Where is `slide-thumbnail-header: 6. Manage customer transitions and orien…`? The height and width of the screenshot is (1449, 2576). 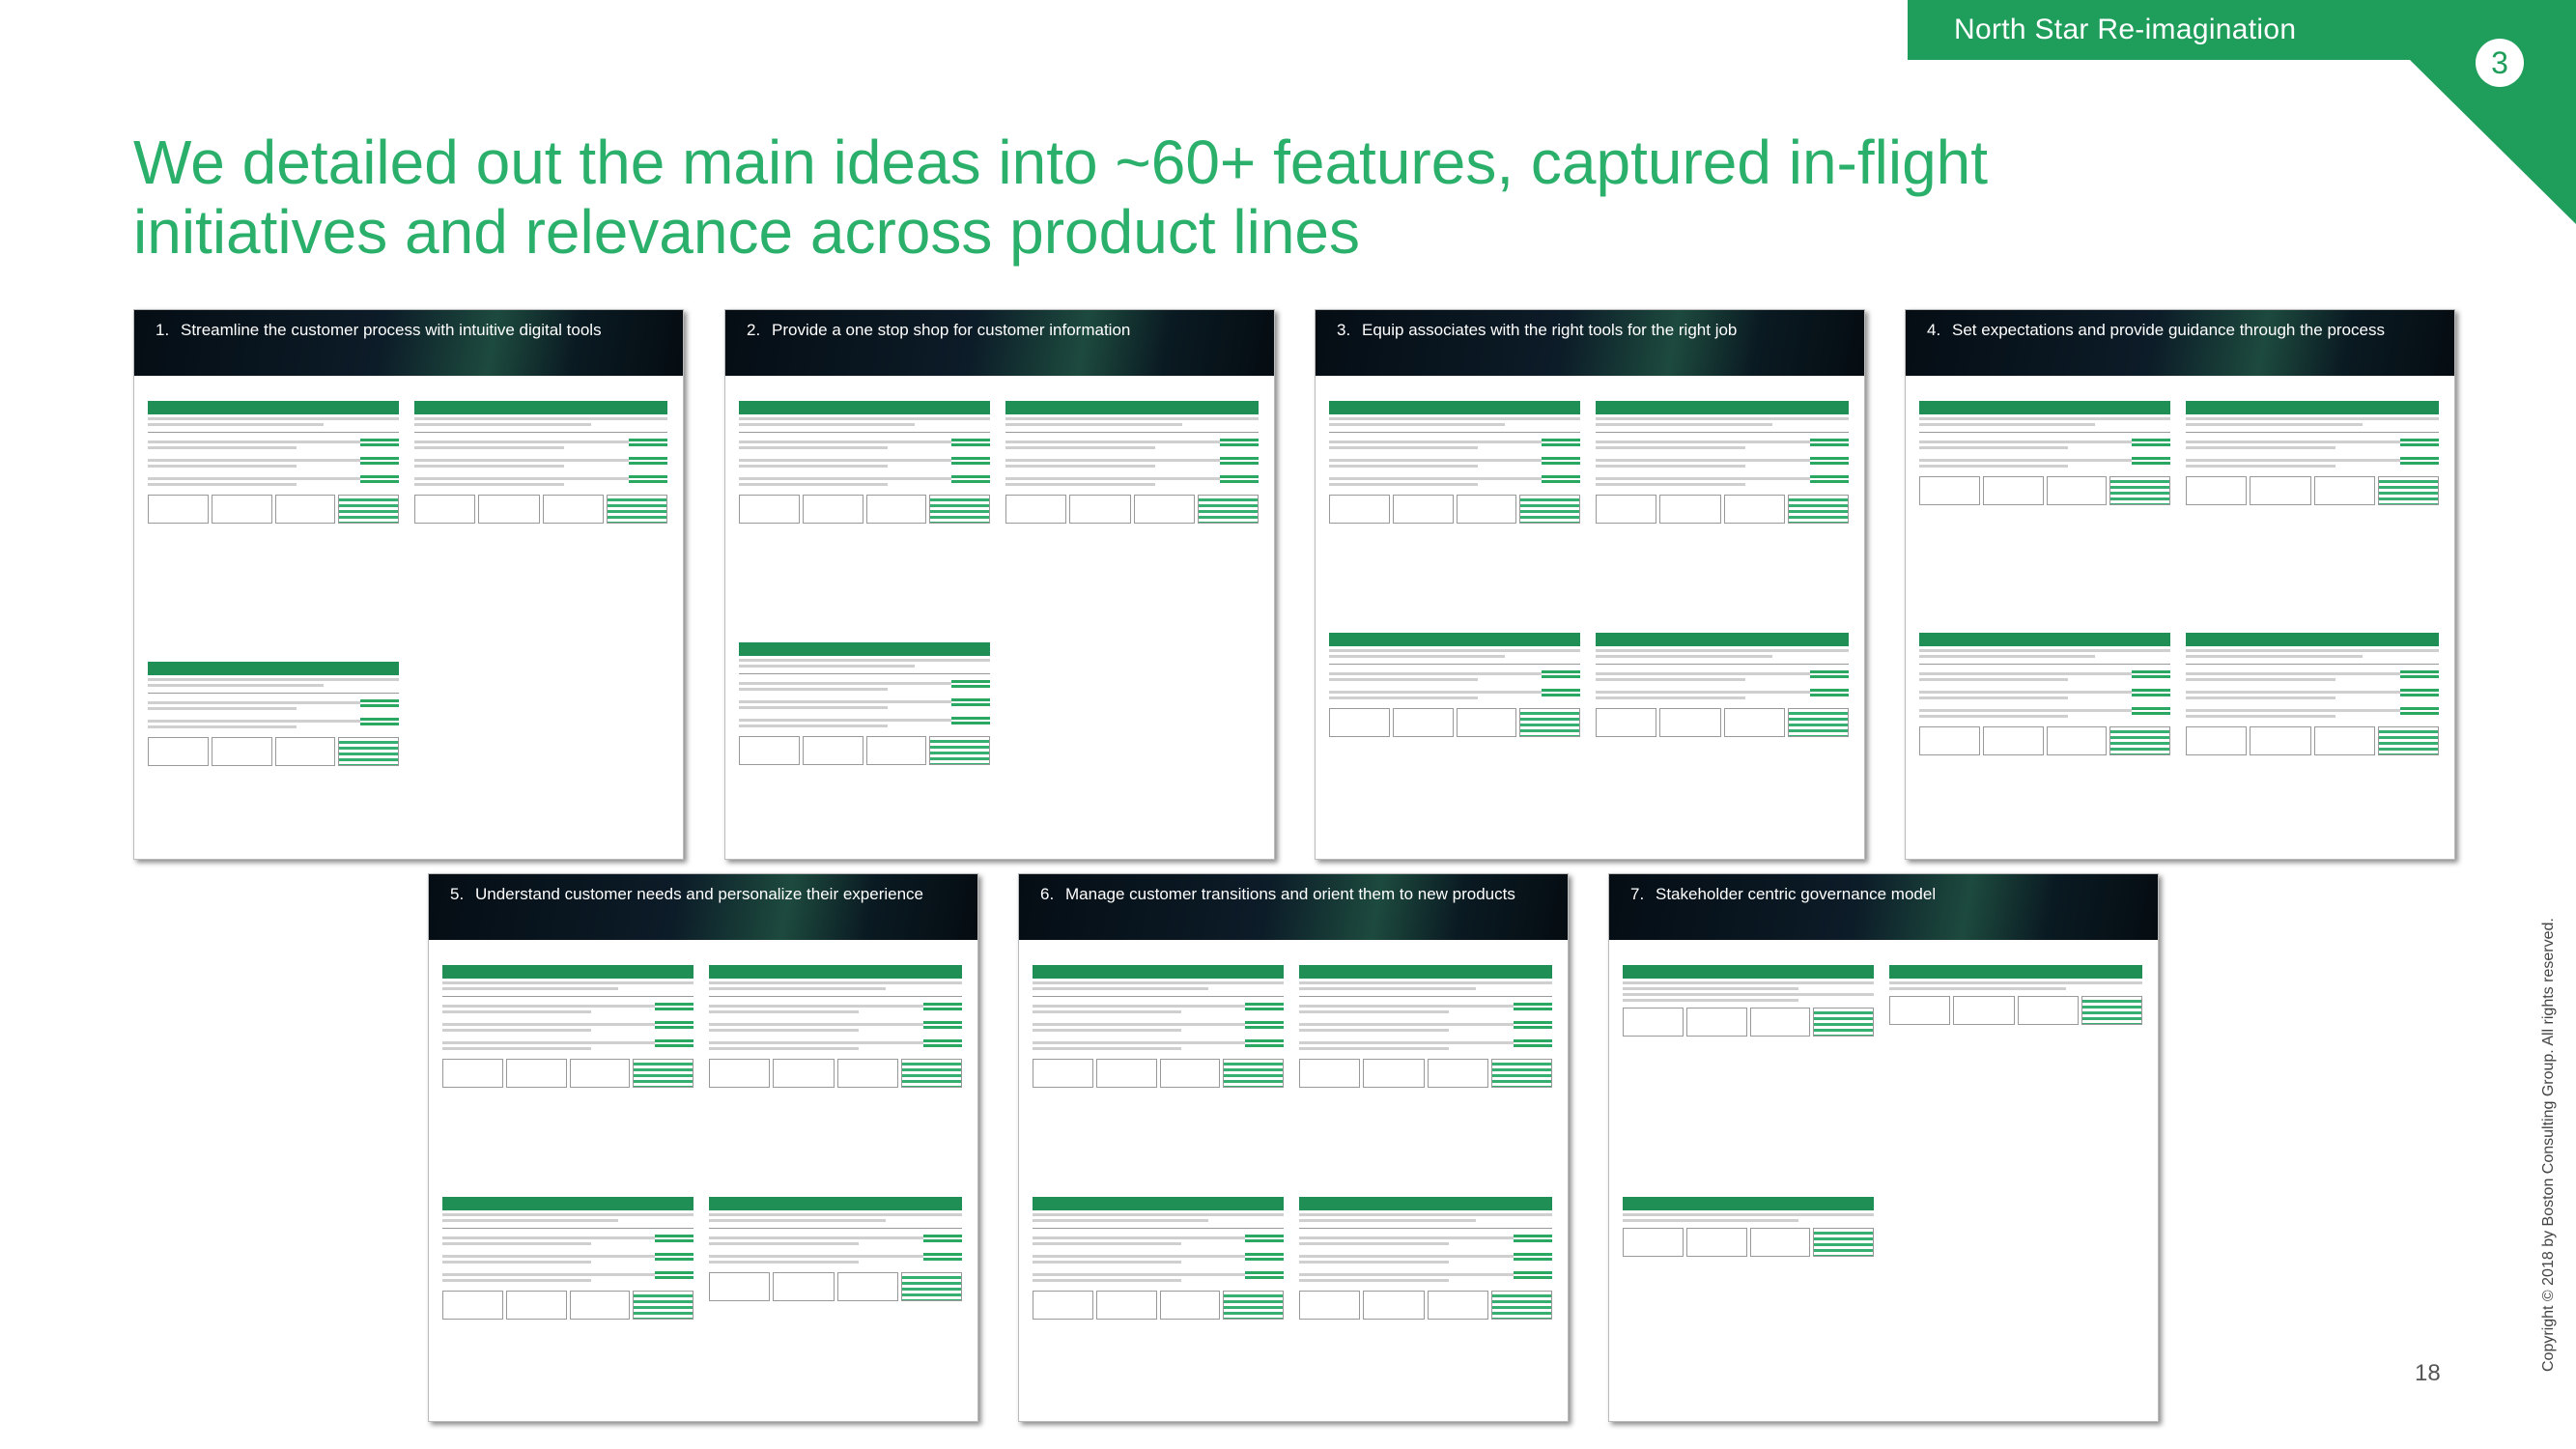
slide-thumbnail-header: 6. Manage customer transitions and orien… is located at coordinates (1293, 907).